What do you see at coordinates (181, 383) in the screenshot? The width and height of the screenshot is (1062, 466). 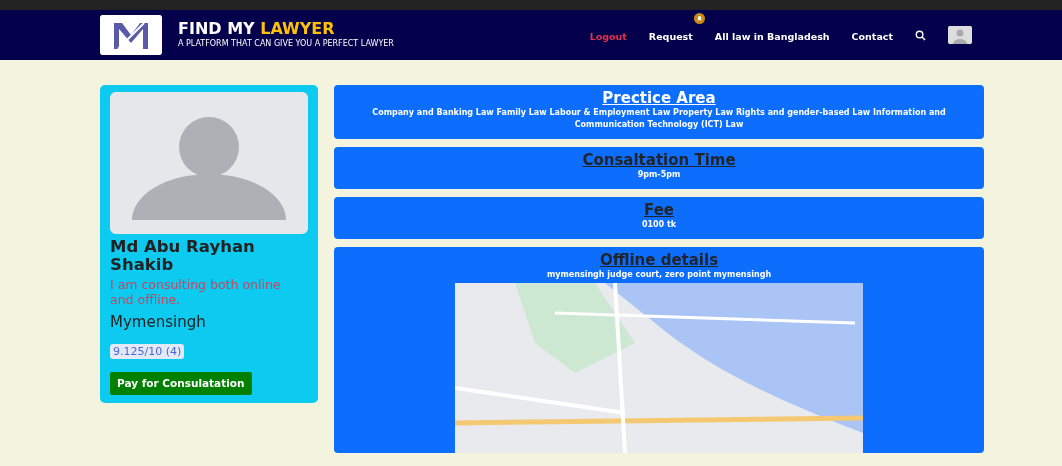 I see `pay-button: Pay for Consulatation` at bounding box center [181, 383].